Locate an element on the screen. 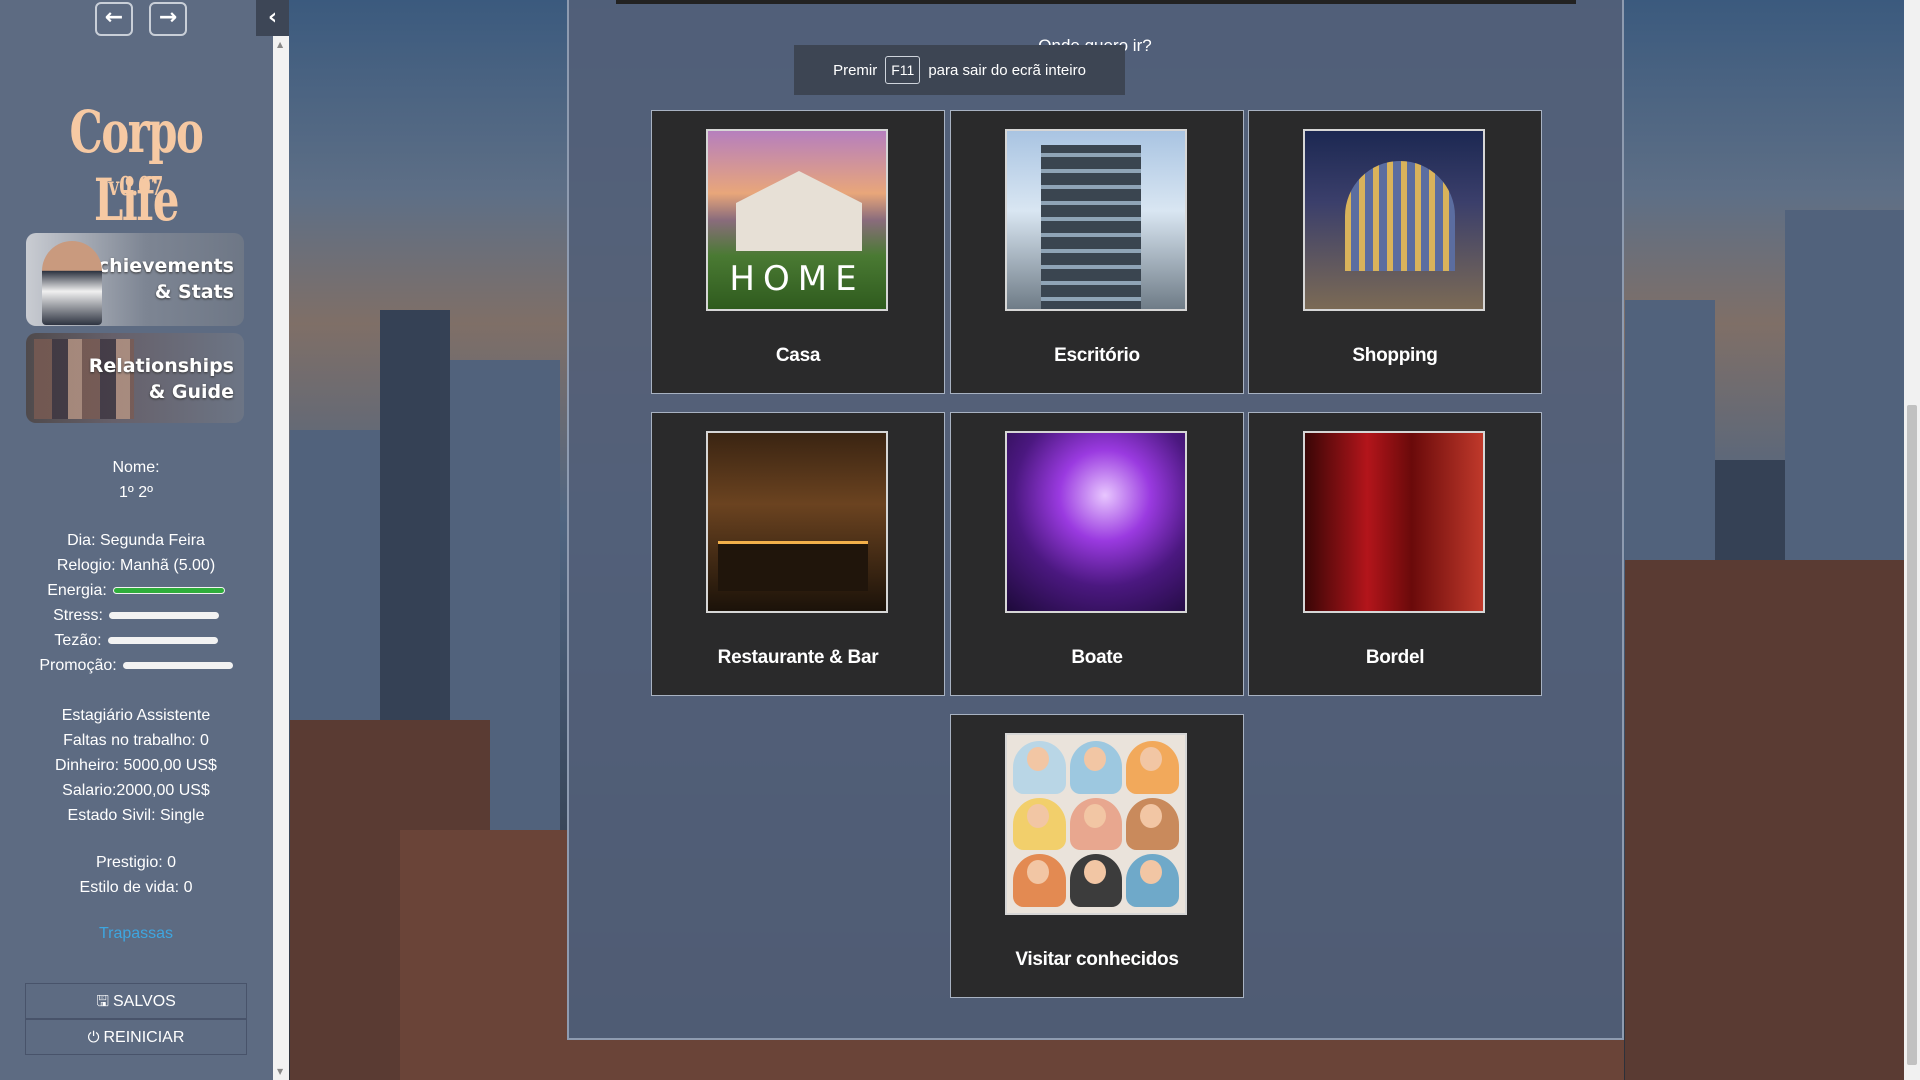  page-scrollbar is located at coordinates (1912, 540).